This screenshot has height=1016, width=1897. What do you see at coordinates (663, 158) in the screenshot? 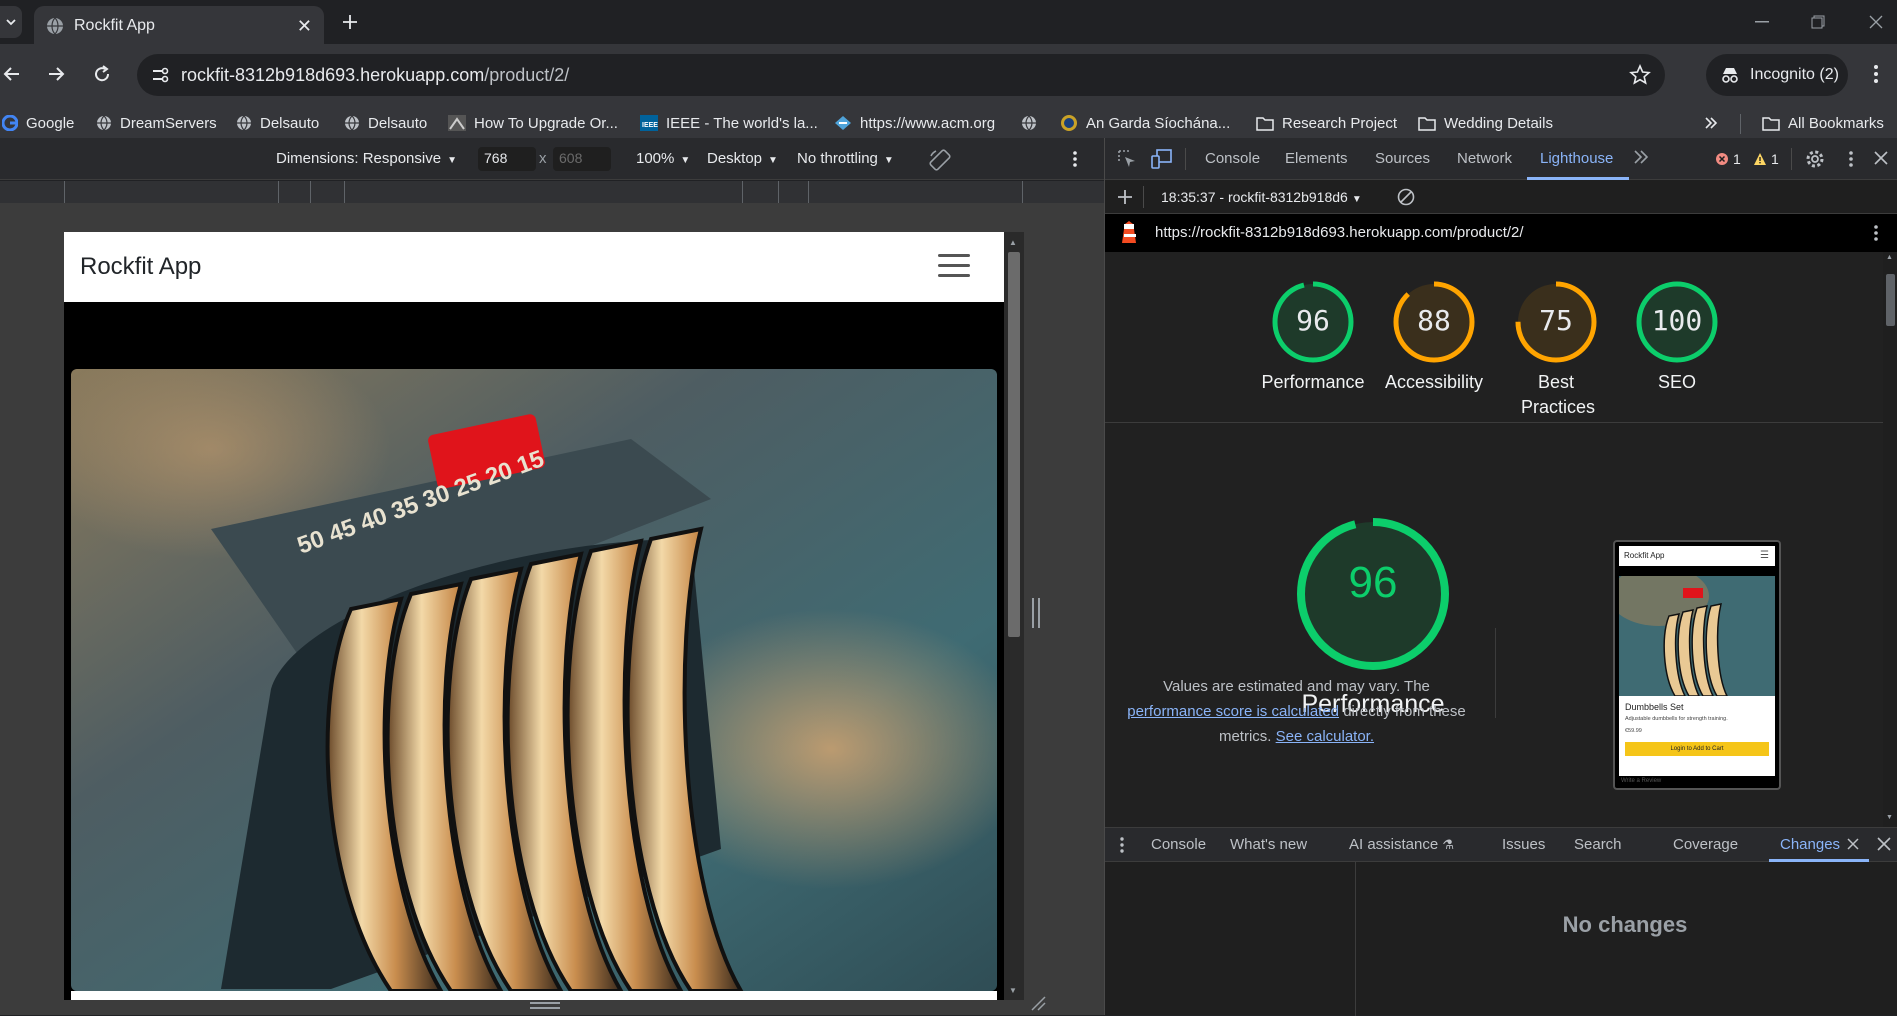
I see `zoom-select: 100% ▼` at bounding box center [663, 158].